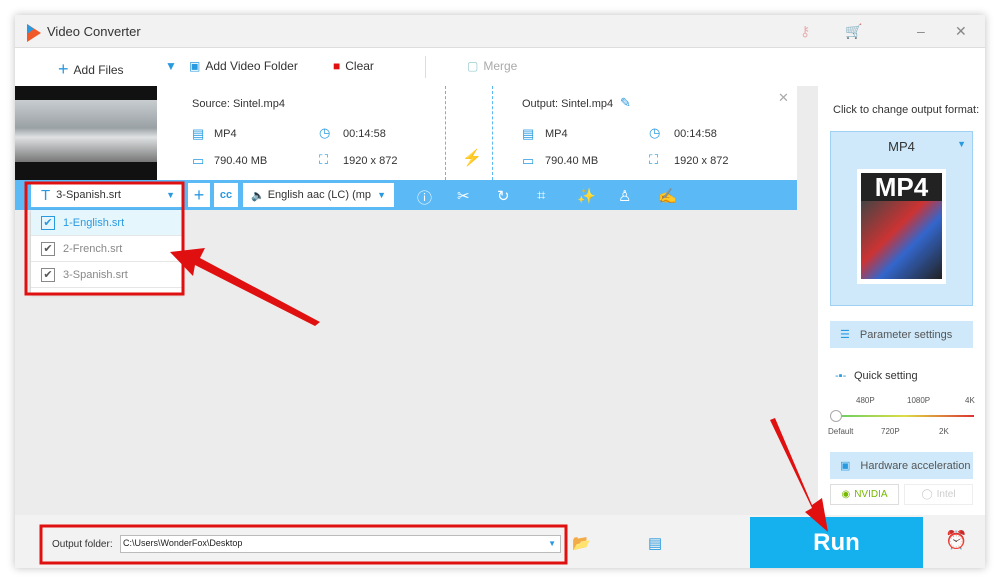 This screenshot has height=582, width=1000. What do you see at coordinates (799, 475) in the screenshot?
I see `annotation-arrow-run` at bounding box center [799, 475].